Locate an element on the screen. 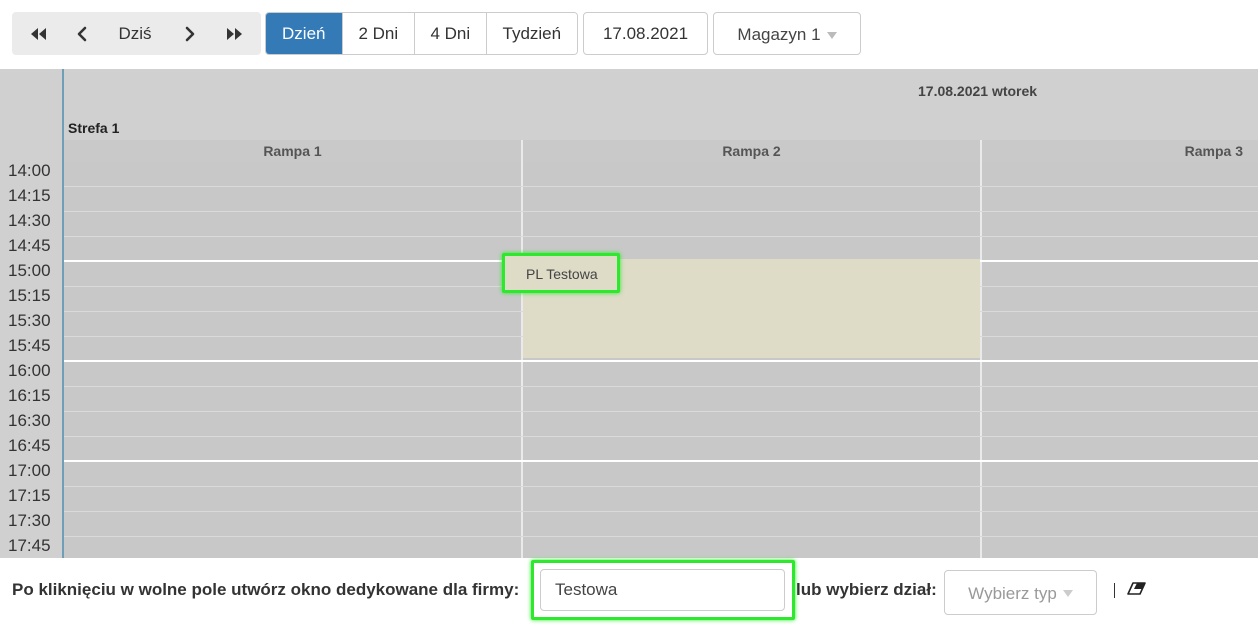 The width and height of the screenshot is (1258, 625). time-label: 15:45 is located at coordinates (29, 345).